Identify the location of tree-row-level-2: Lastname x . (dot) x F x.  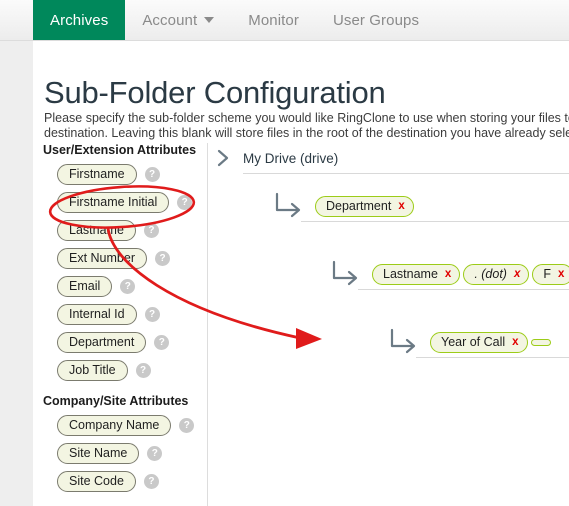
(448, 274).